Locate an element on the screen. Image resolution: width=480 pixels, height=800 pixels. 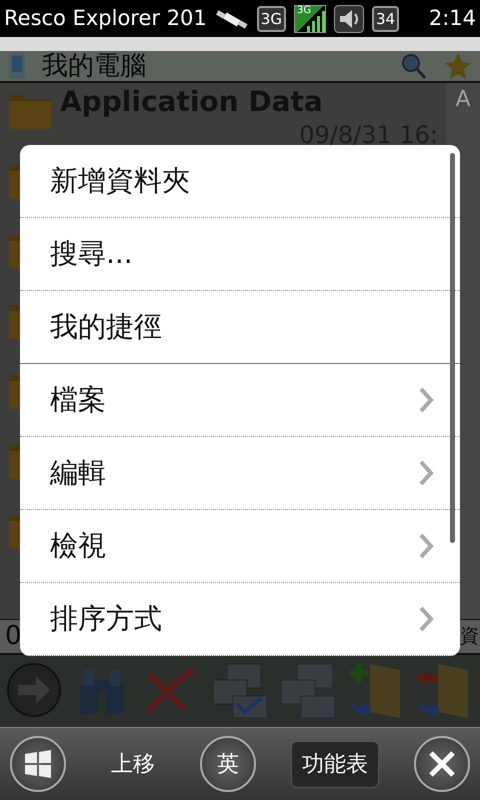
network-badge: 3G is located at coordinates (271, 19).